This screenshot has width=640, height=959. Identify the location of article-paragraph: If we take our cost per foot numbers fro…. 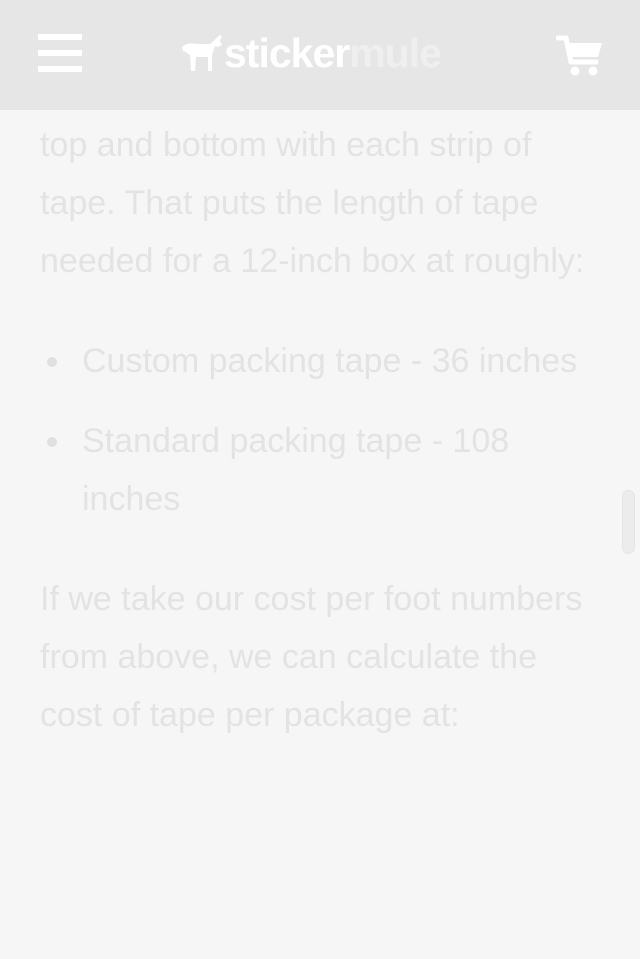
(311, 657).